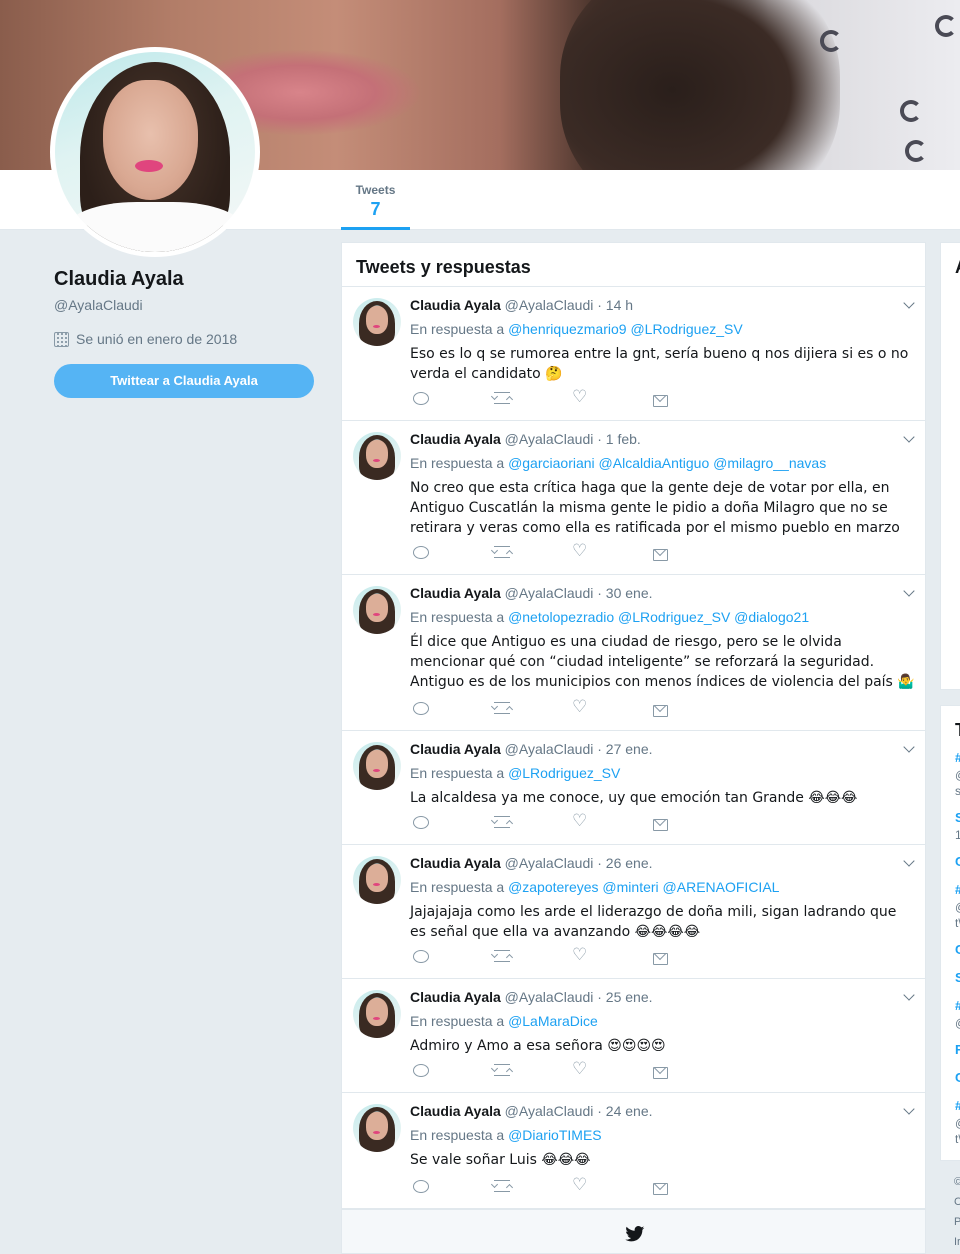 Image resolution: width=960 pixels, height=1254 pixels. I want to click on footer-frag: Ir, so click(957, 1242).